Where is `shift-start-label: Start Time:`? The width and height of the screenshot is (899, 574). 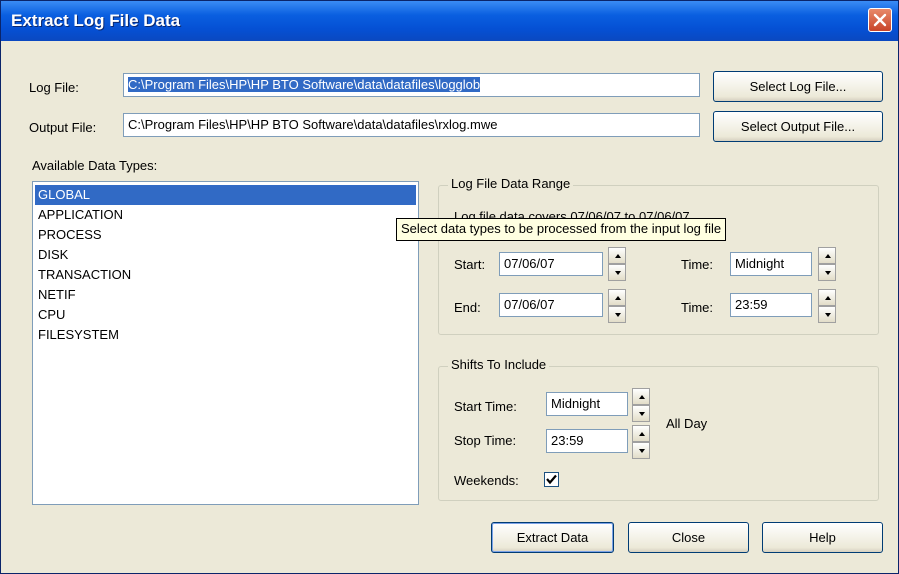 shift-start-label: Start Time: is located at coordinates (485, 406).